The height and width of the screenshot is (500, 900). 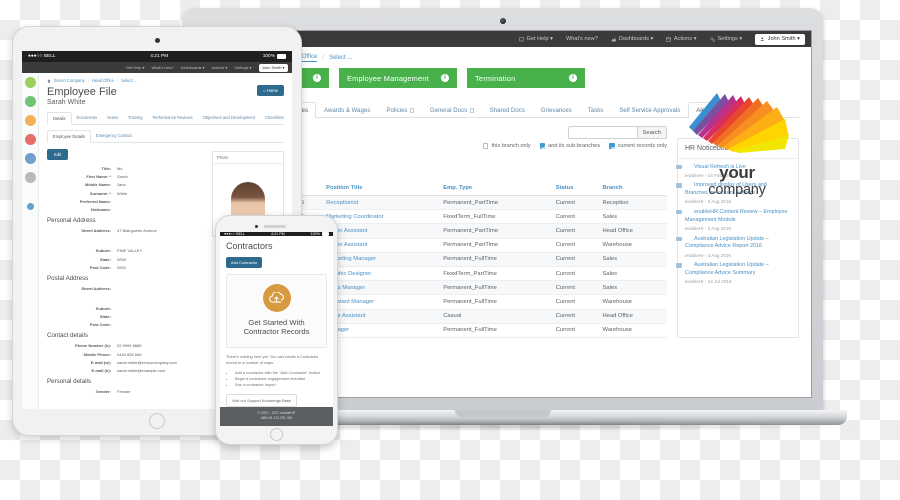 What do you see at coordinates (273, 67) in the screenshot?
I see `tablet-user-menu: John Smith ▾` at bounding box center [273, 67].